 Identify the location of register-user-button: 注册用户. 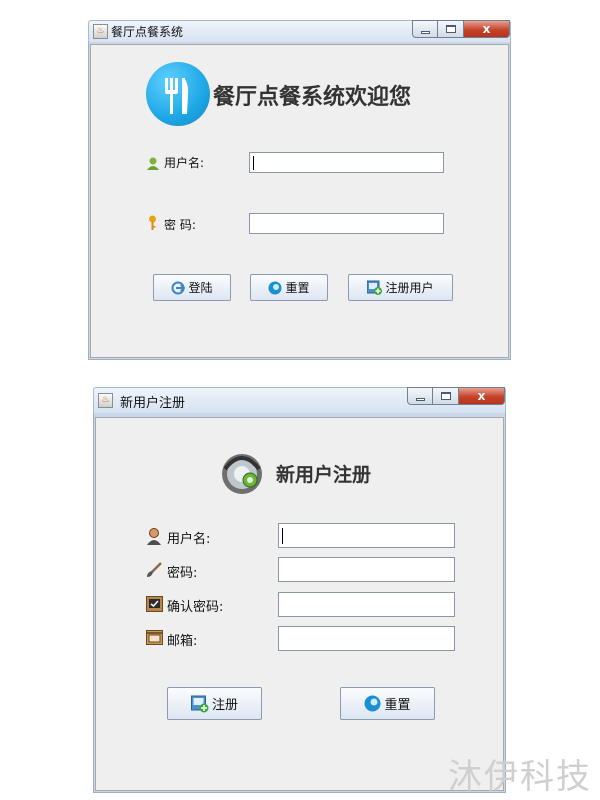
(400, 287).